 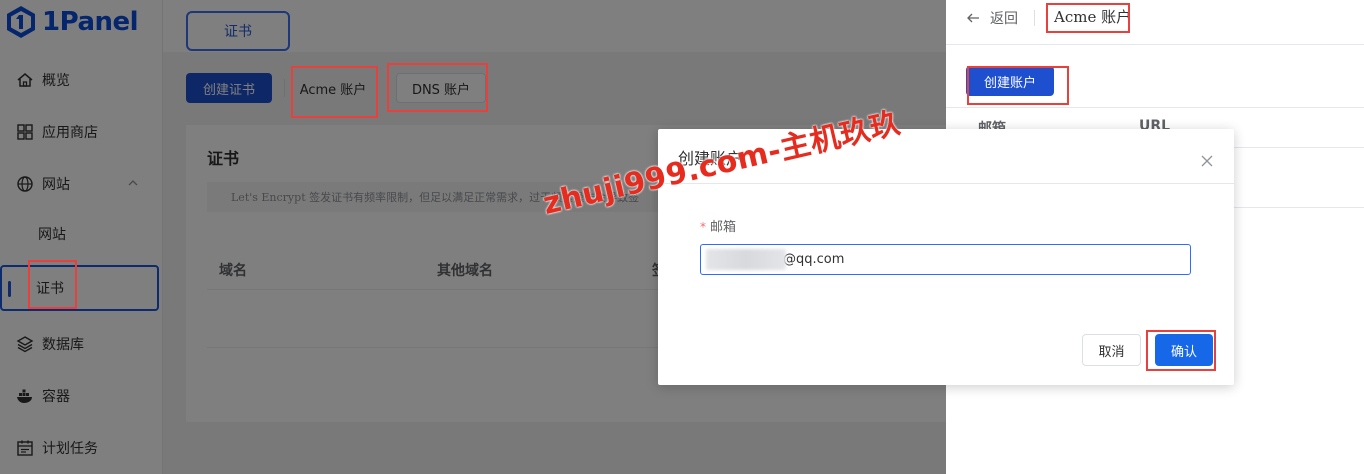 What do you see at coordinates (1207, 161) in the screenshot?
I see `close-icon` at bounding box center [1207, 161].